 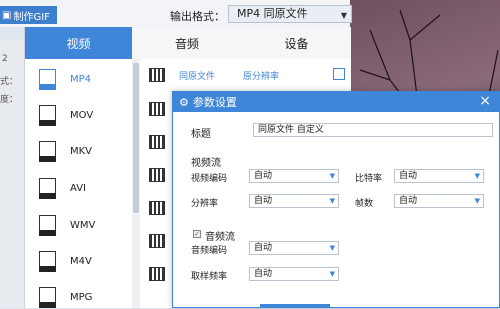 I want to click on sample-rate-value: 自动, so click(x=263, y=274).